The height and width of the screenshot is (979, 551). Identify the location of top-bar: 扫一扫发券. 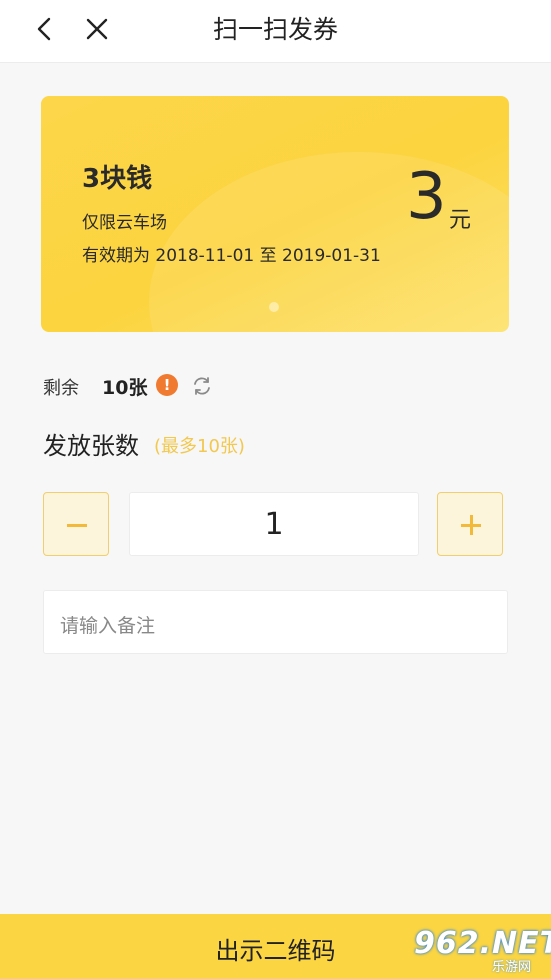
(275, 31).